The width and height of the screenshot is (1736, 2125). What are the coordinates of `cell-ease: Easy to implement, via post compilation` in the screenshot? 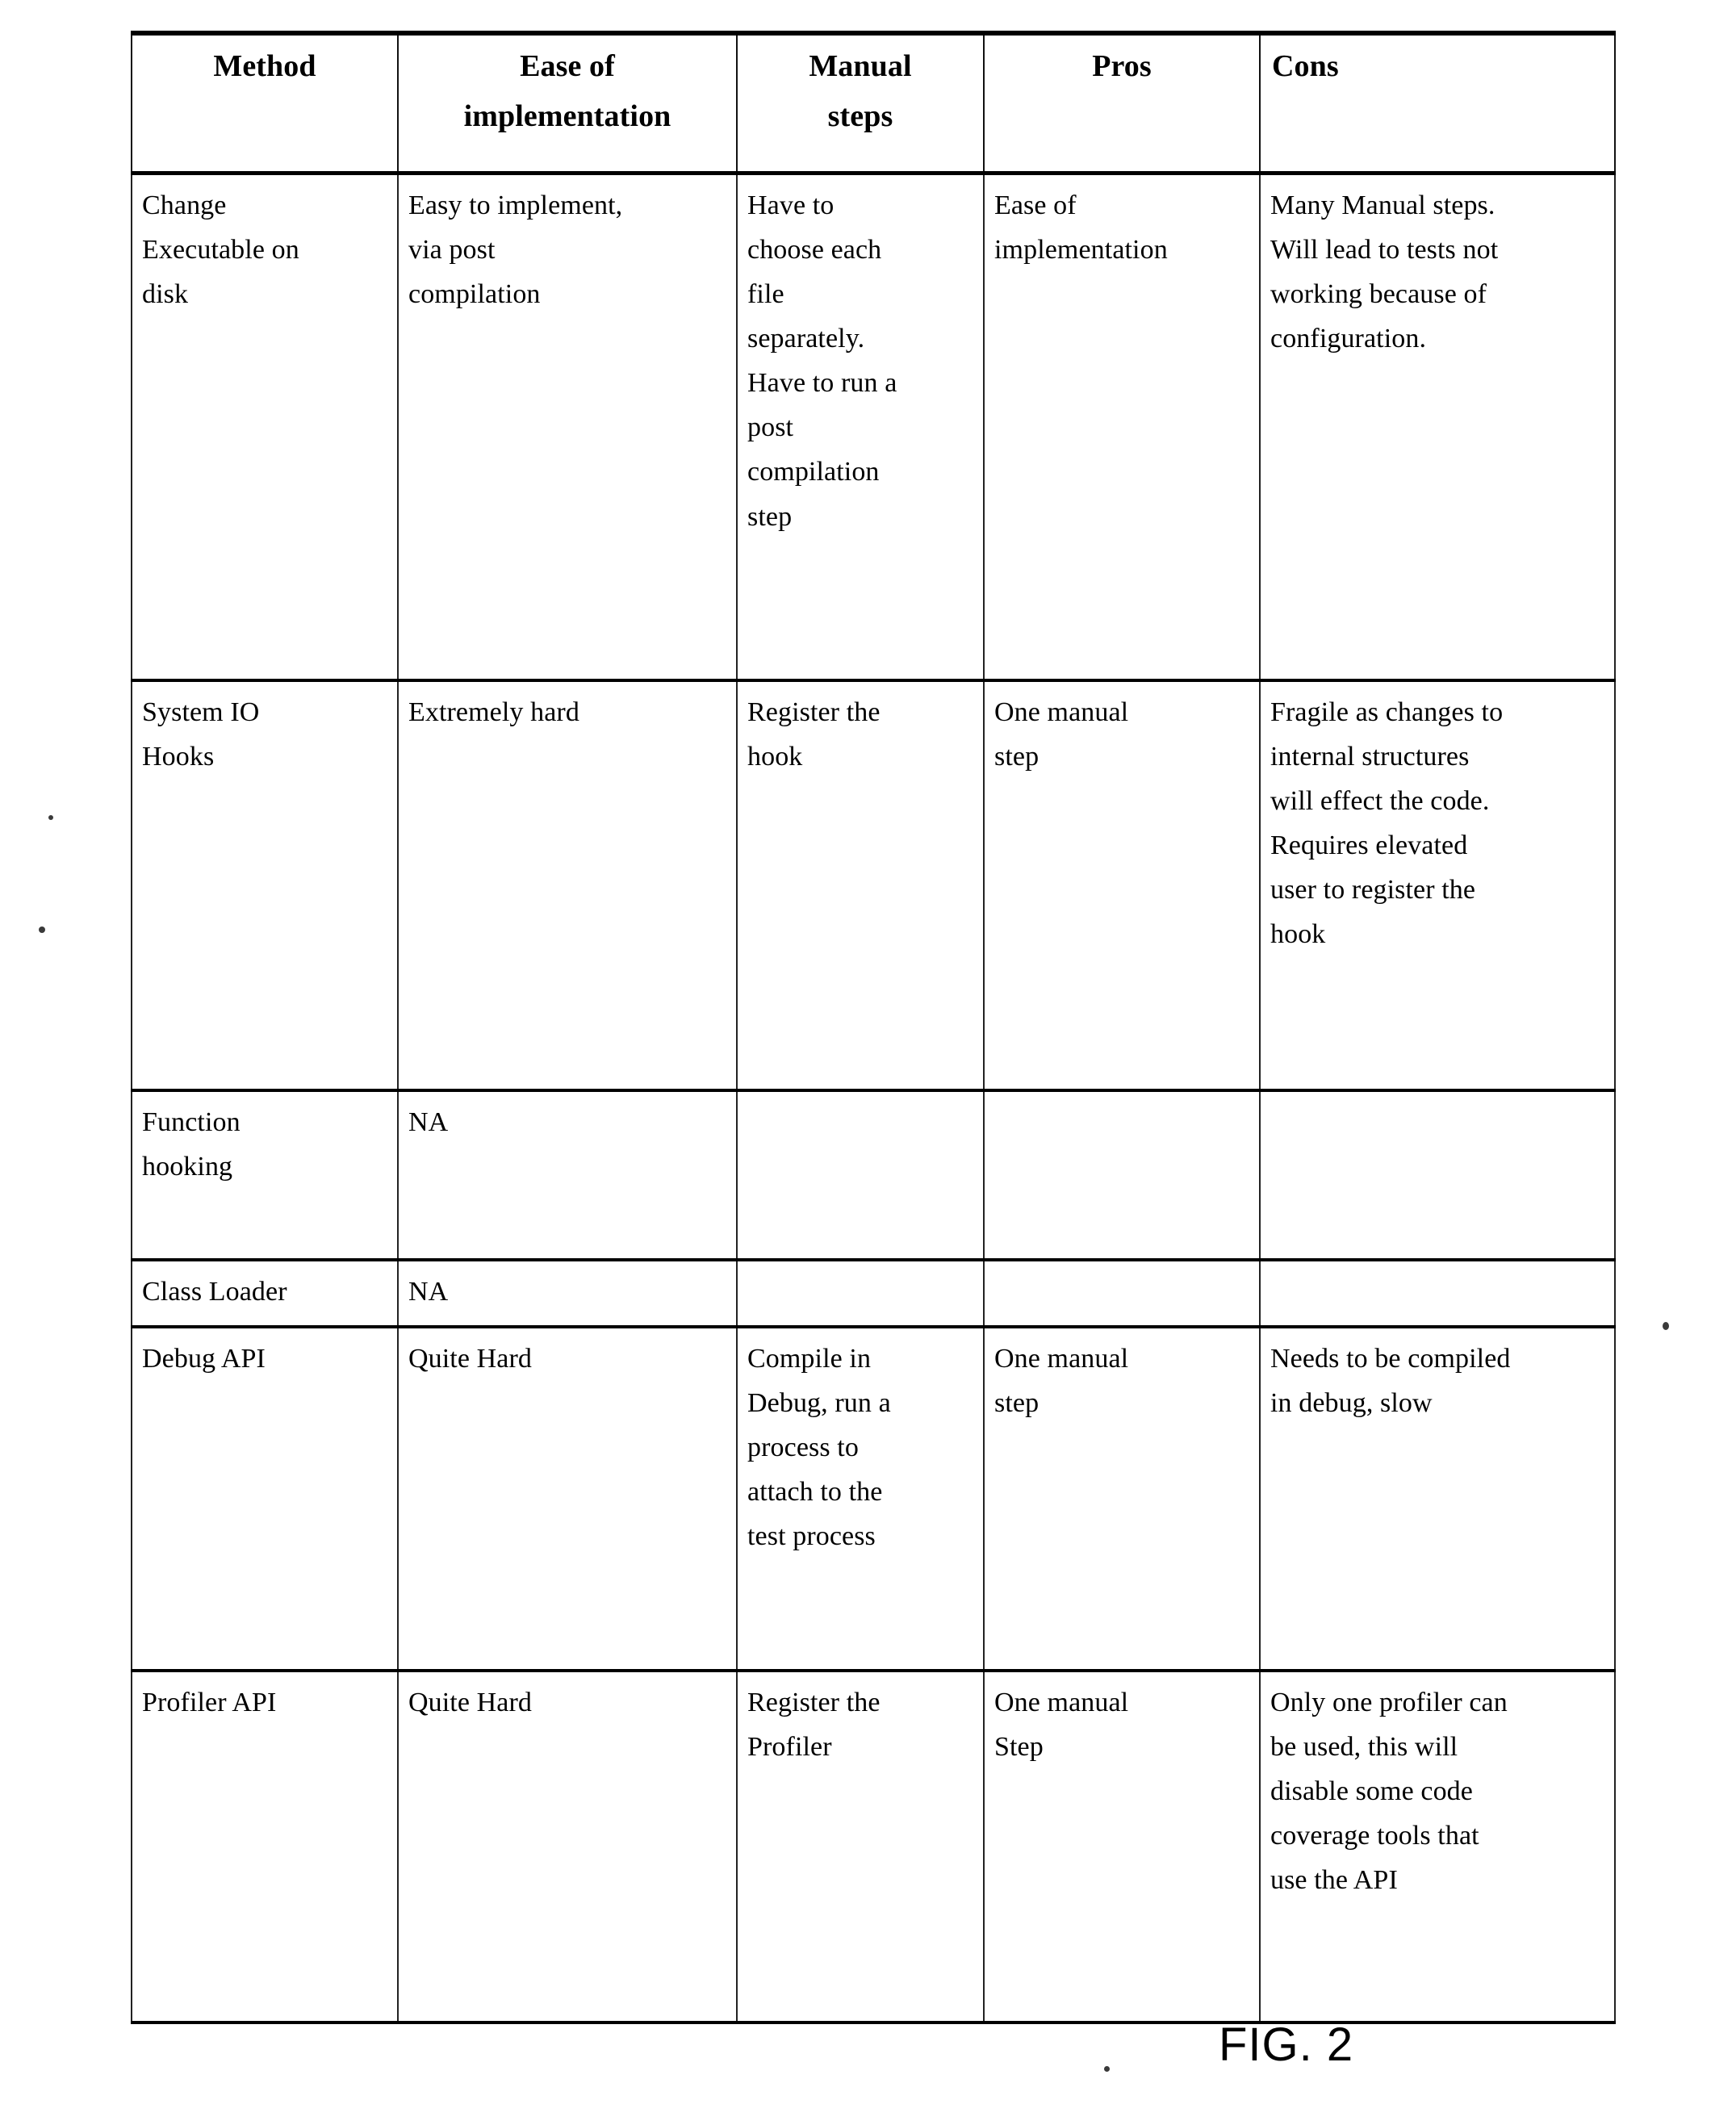 It's located at (568, 426).